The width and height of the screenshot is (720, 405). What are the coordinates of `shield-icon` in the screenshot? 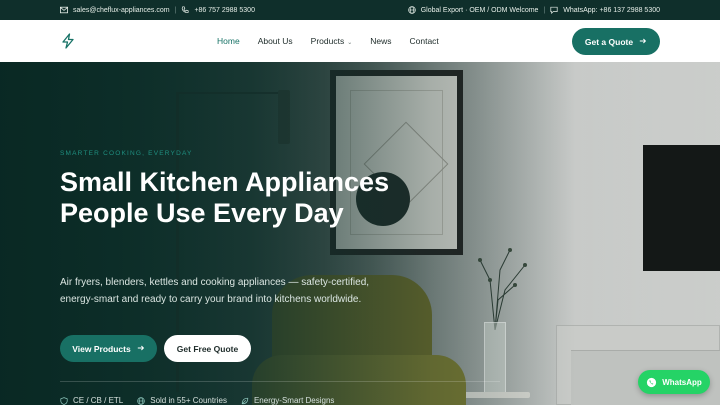 It's located at (64, 400).